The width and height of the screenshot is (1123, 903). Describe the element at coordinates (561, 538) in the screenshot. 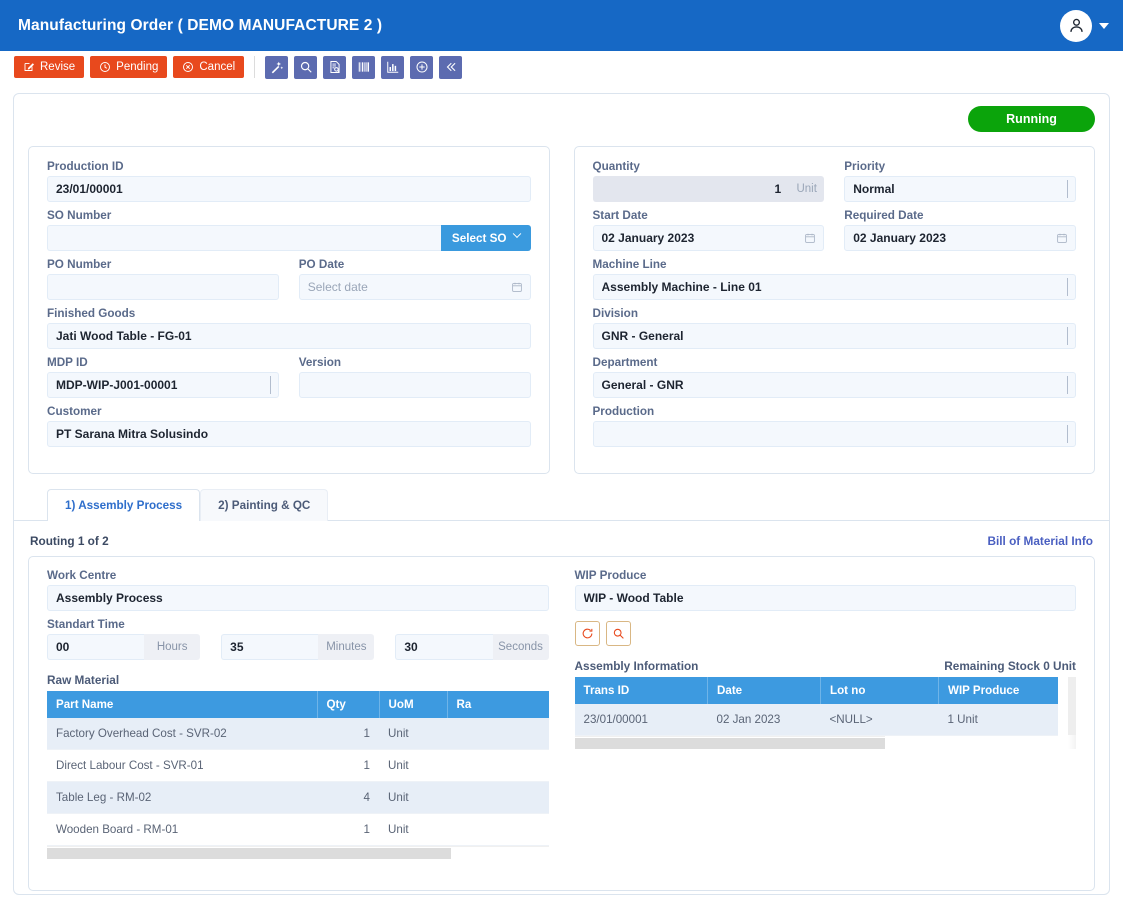

I see `routing-header: Routing 1 of 2 Bill of Material Info` at that location.